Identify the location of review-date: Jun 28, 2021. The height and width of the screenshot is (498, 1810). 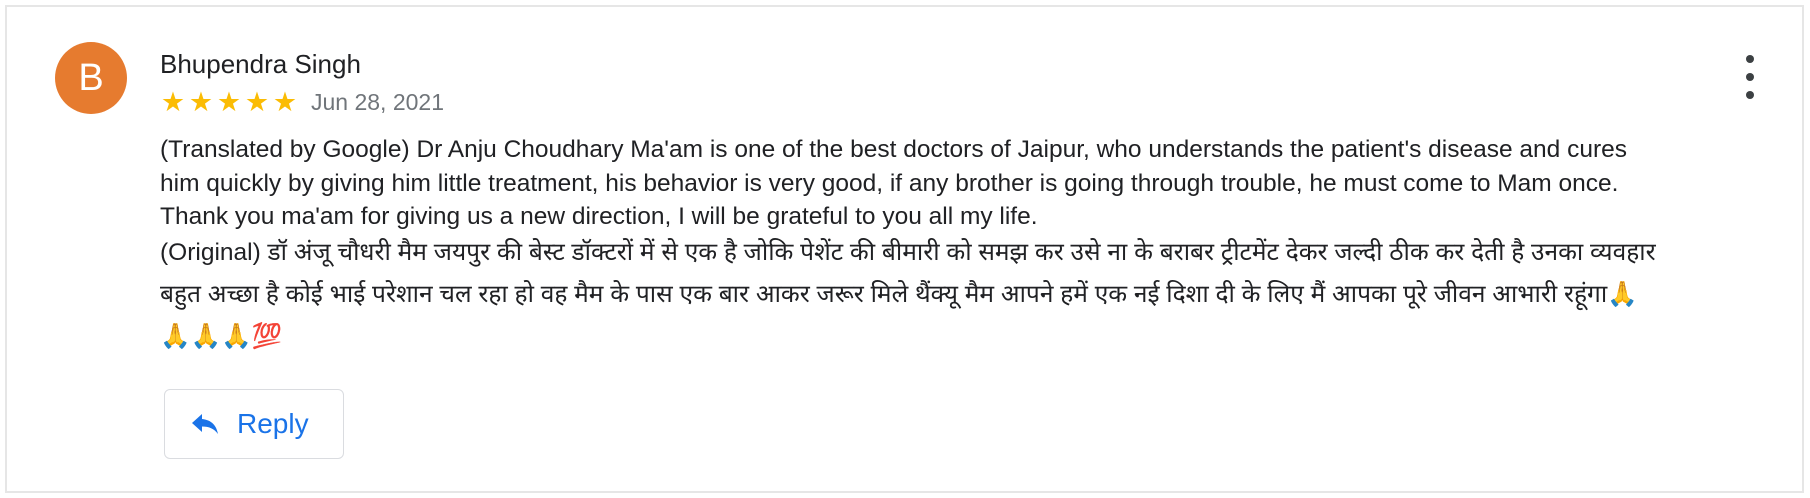
(378, 102).